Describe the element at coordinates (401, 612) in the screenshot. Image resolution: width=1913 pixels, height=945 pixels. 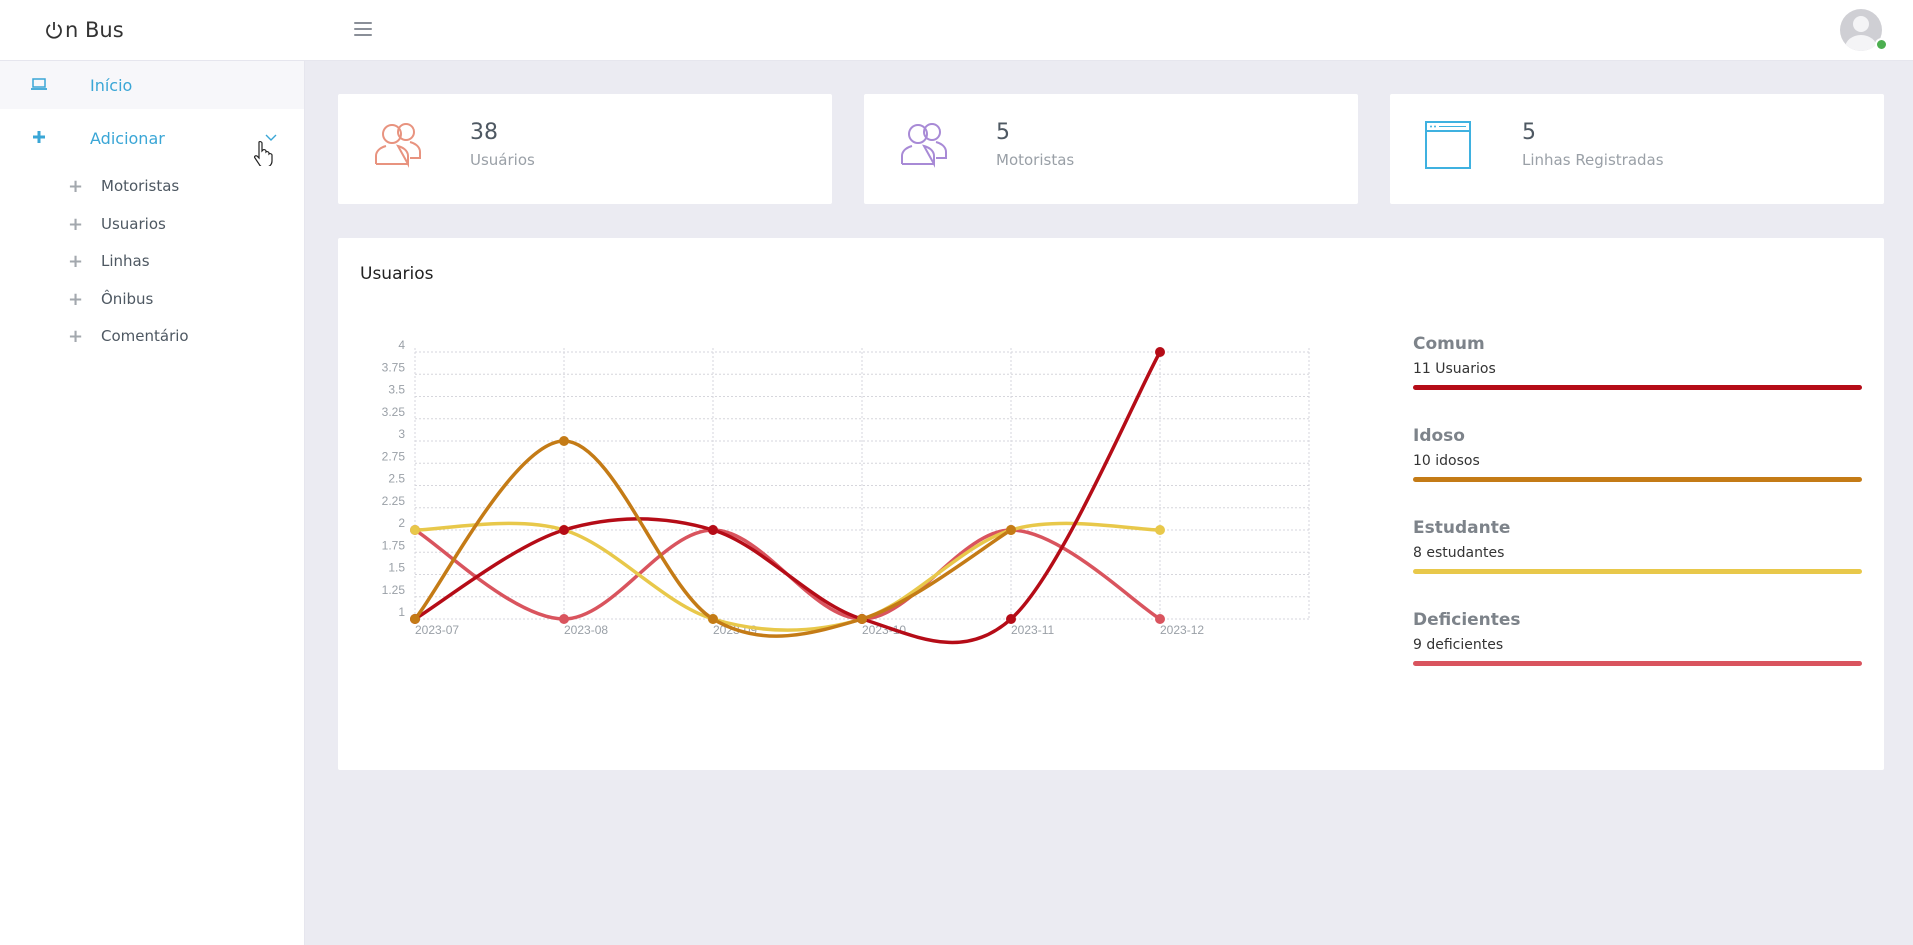
I see `y-tick-label: 1` at that location.